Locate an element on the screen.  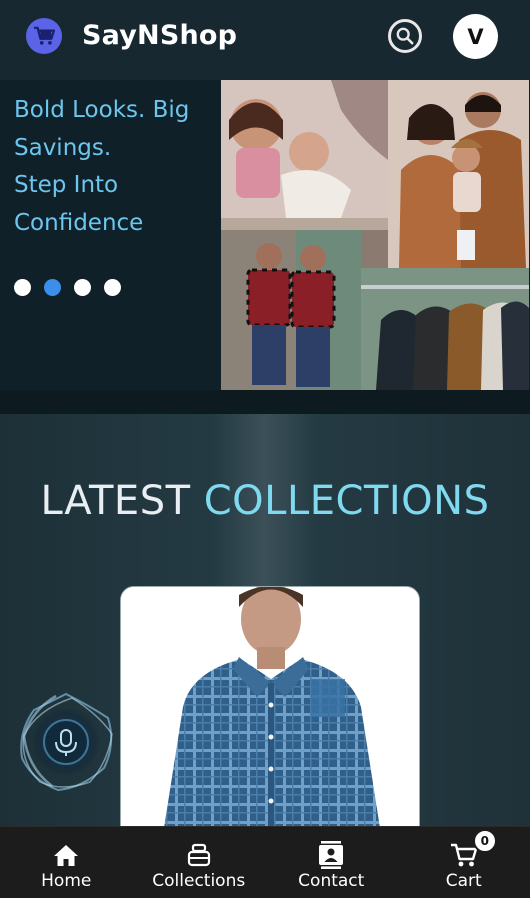
nav-label: Home is located at coordinates (66, 881).